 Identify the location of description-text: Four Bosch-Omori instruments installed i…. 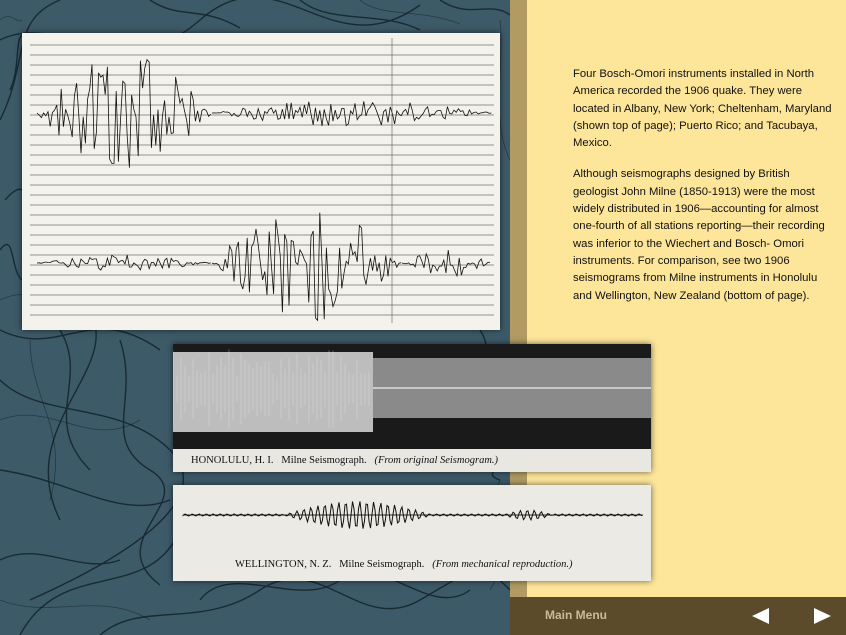
(704, 192).